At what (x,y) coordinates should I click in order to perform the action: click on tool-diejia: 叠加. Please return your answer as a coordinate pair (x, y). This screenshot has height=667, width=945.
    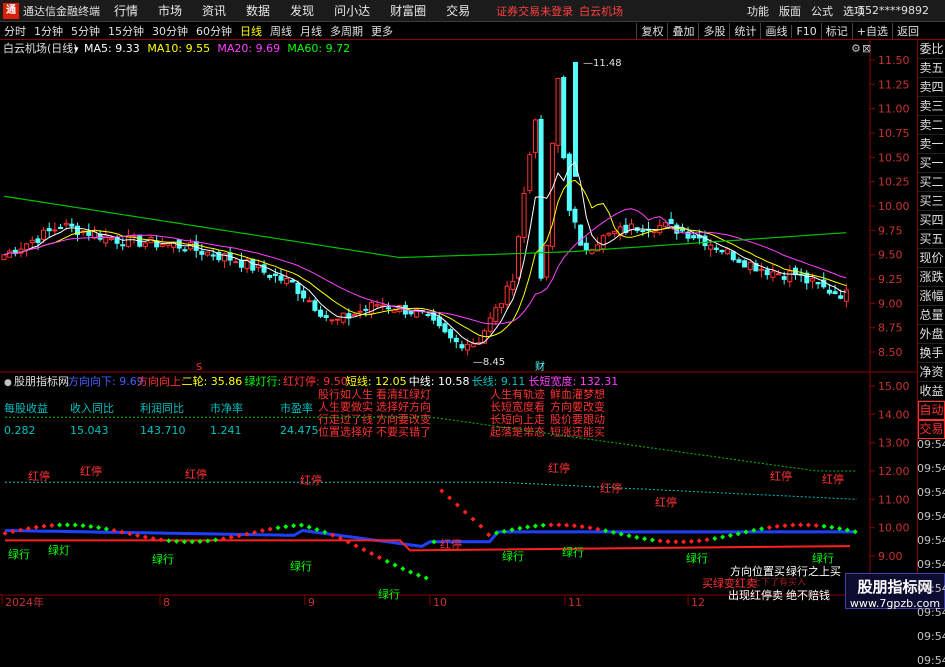
    Looking at the image, I should click on (682, 31).